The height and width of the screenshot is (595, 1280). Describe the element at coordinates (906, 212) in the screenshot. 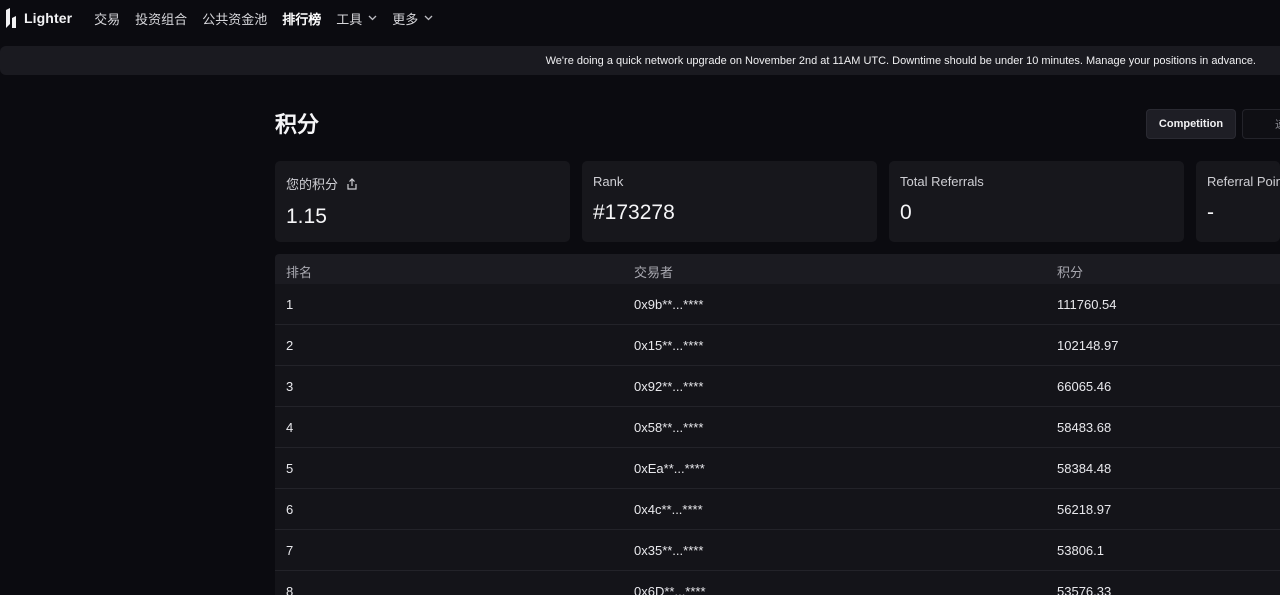

I see `total-referrals-value: 0` at that location.